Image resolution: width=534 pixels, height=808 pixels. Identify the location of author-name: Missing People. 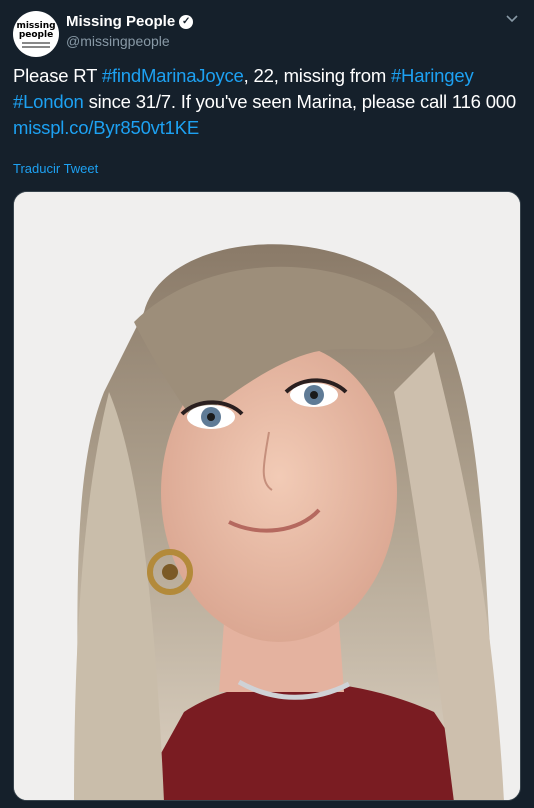
(120, 21).